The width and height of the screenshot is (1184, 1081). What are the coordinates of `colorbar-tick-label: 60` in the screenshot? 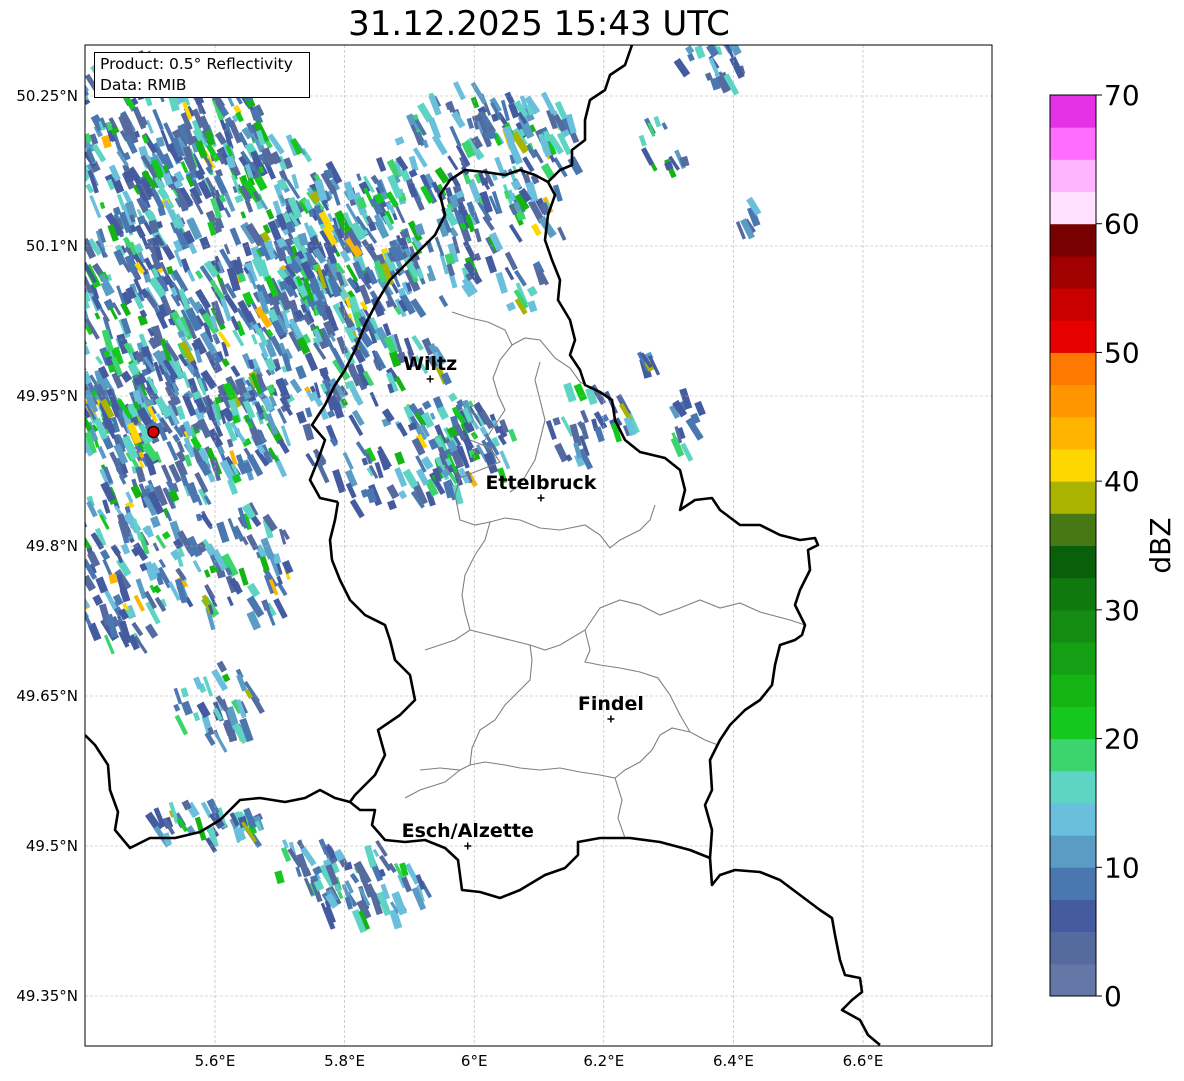 It's located at (1122, 224).